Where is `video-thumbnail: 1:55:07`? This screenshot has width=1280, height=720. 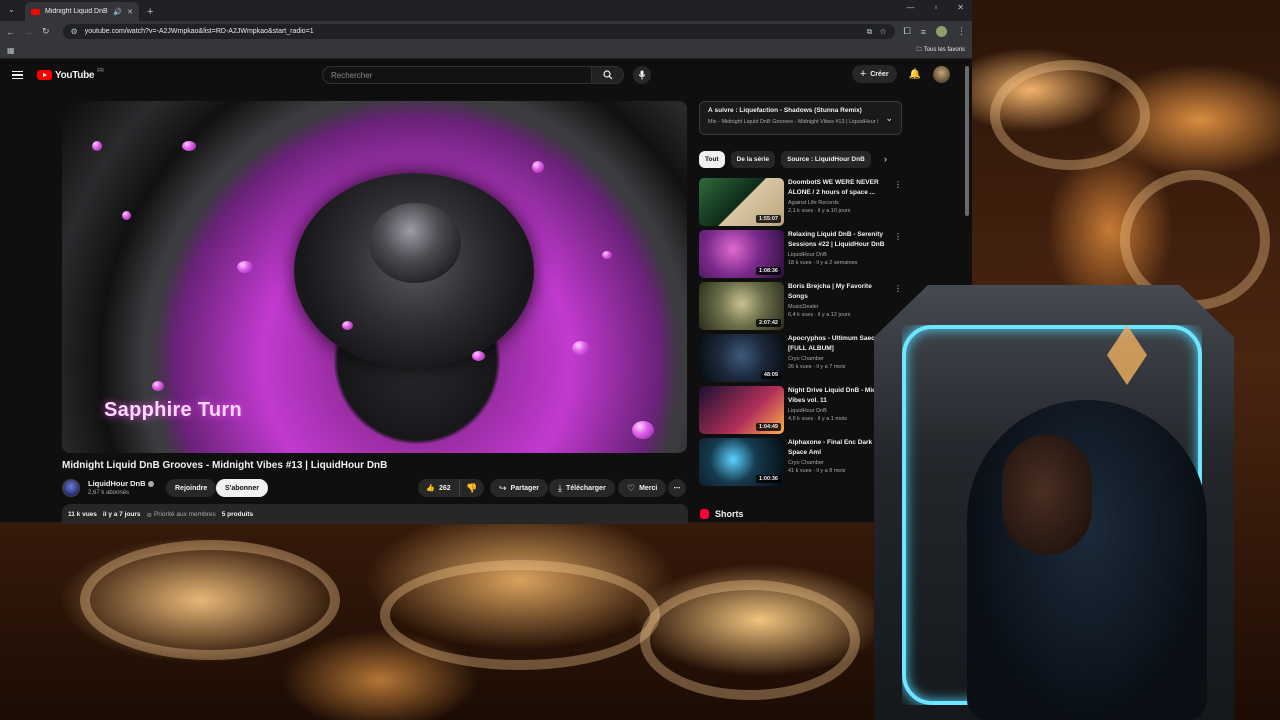
video-thumbnail: 1:55:07 is located at coordinates (741, 202).